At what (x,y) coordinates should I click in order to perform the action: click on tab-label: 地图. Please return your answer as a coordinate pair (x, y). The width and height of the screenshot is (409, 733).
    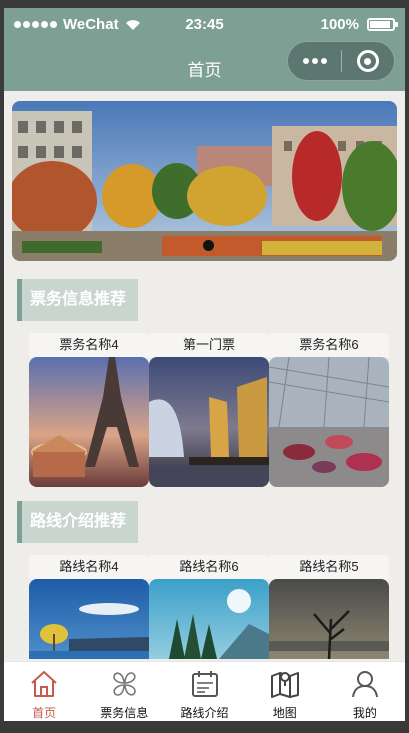
    Looking at the image, I should click on (284, 713).